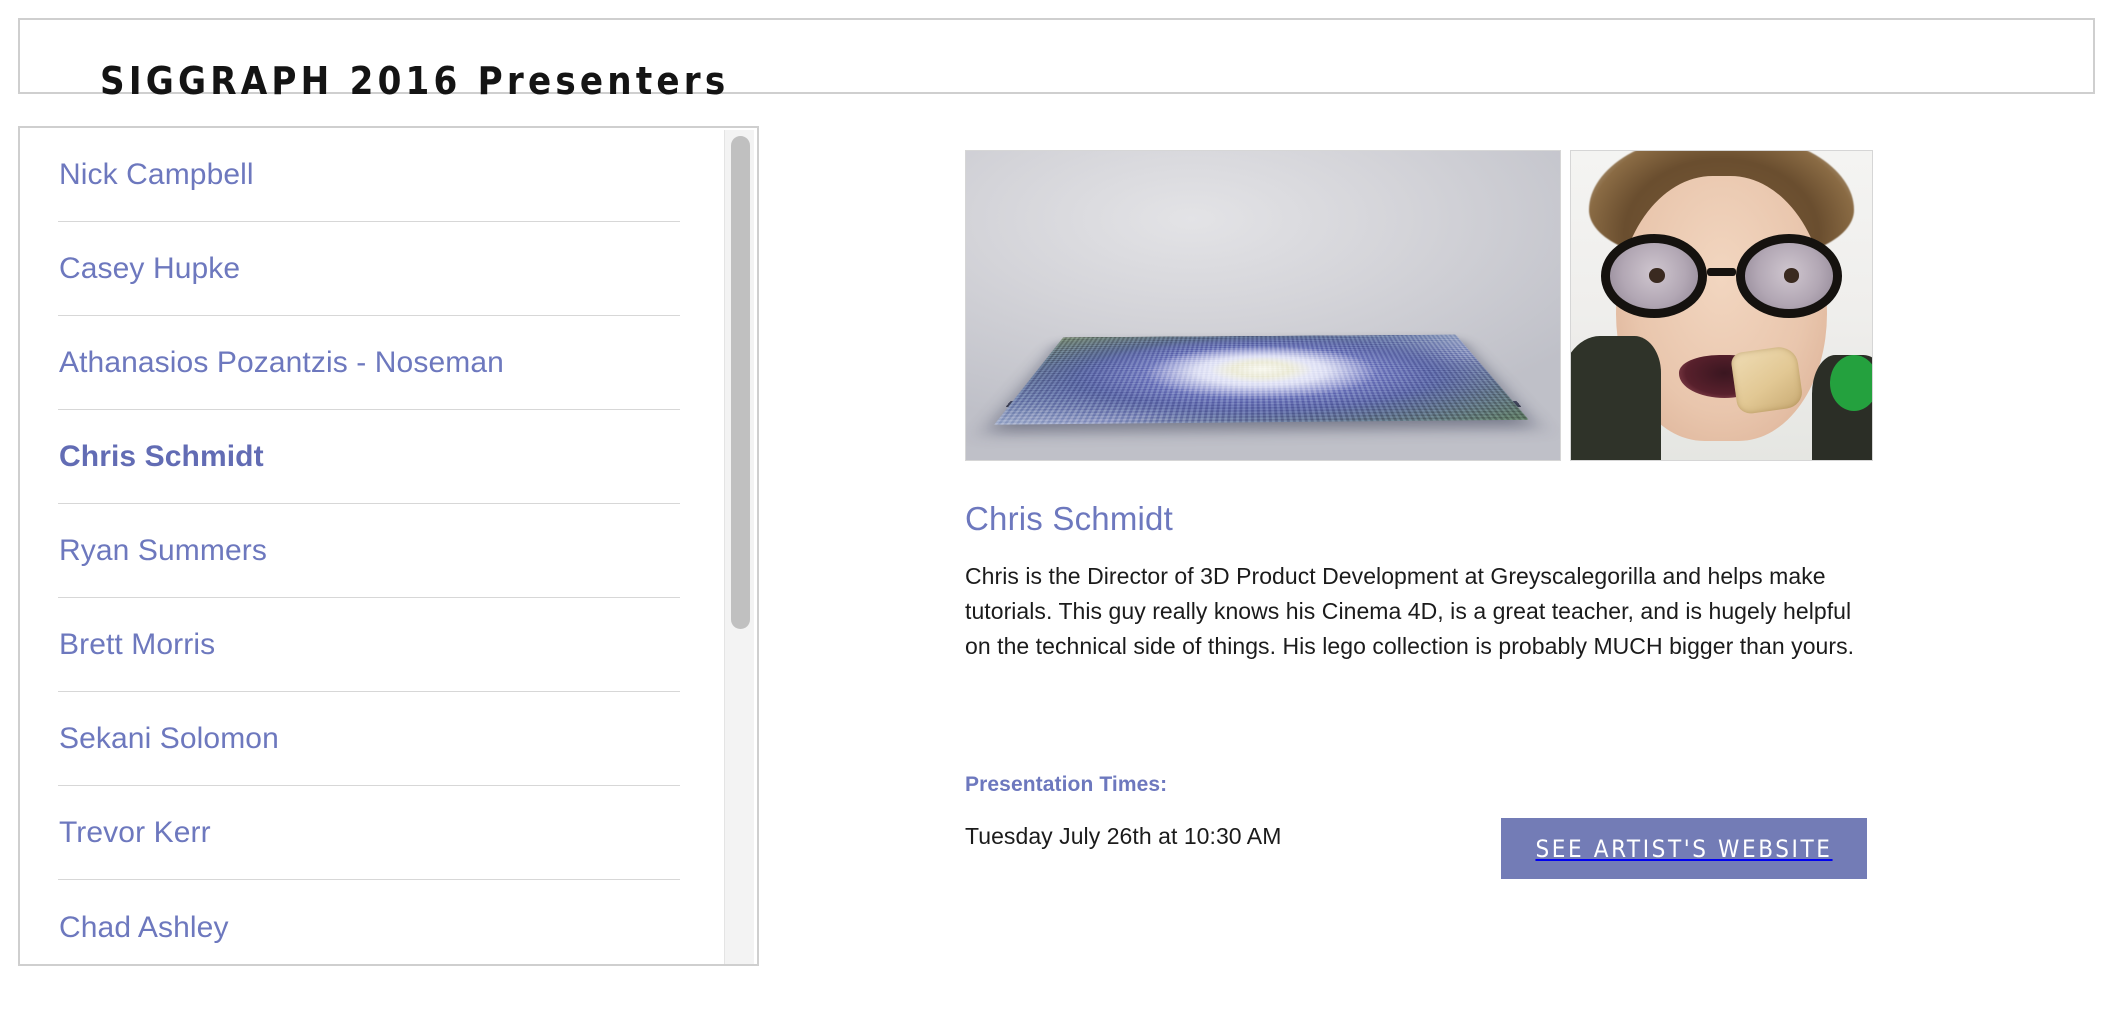 Image resolution: width=2102 pixels, height=1014 pixels. I want to click on sidebar-item-ryan-summers: Ryan Summers, so click(162, 550).